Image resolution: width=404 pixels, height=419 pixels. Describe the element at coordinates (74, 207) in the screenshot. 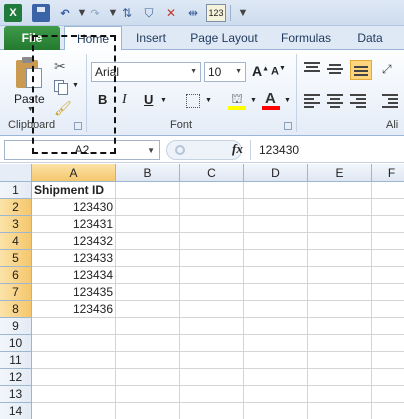

I see `cell-a2: 123430` at that location.